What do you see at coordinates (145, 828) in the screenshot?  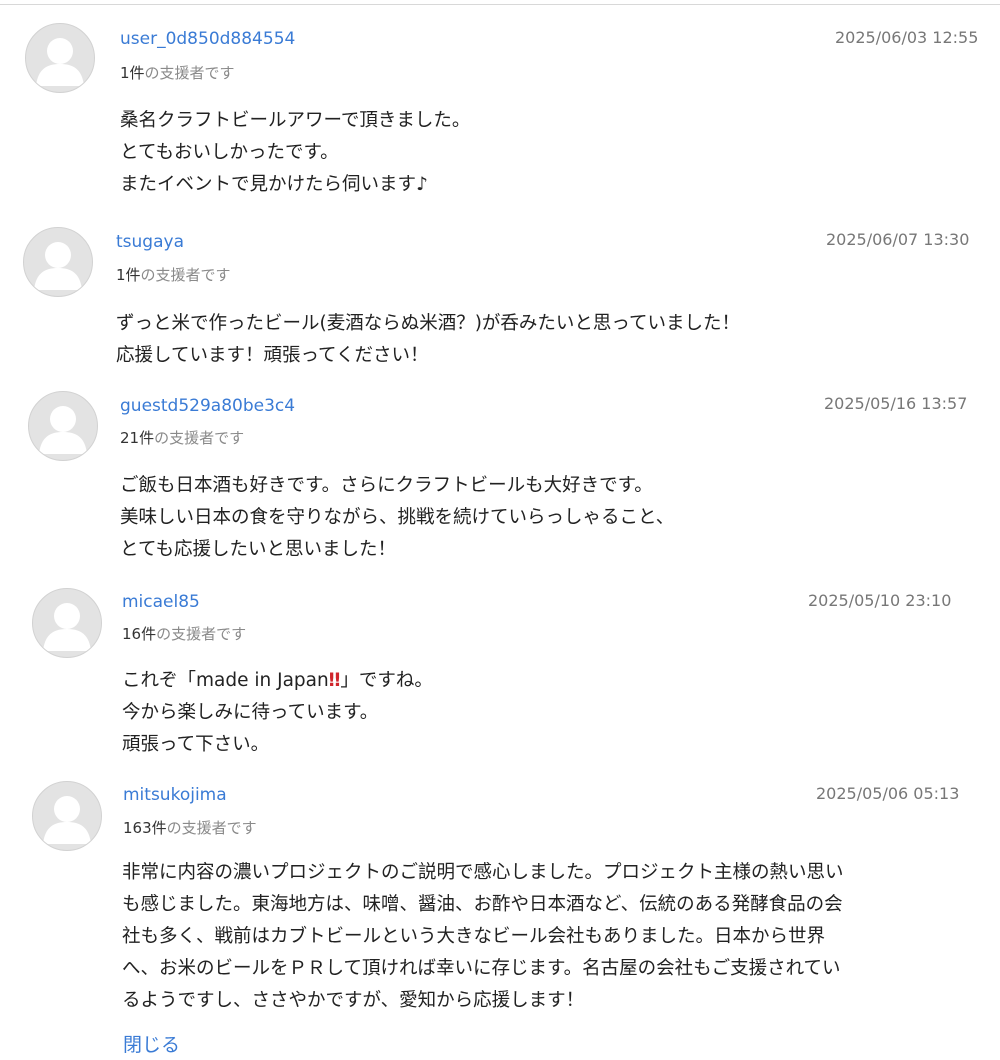 I see `supporter-count-number: 163件` at bounding box center [145, 828].